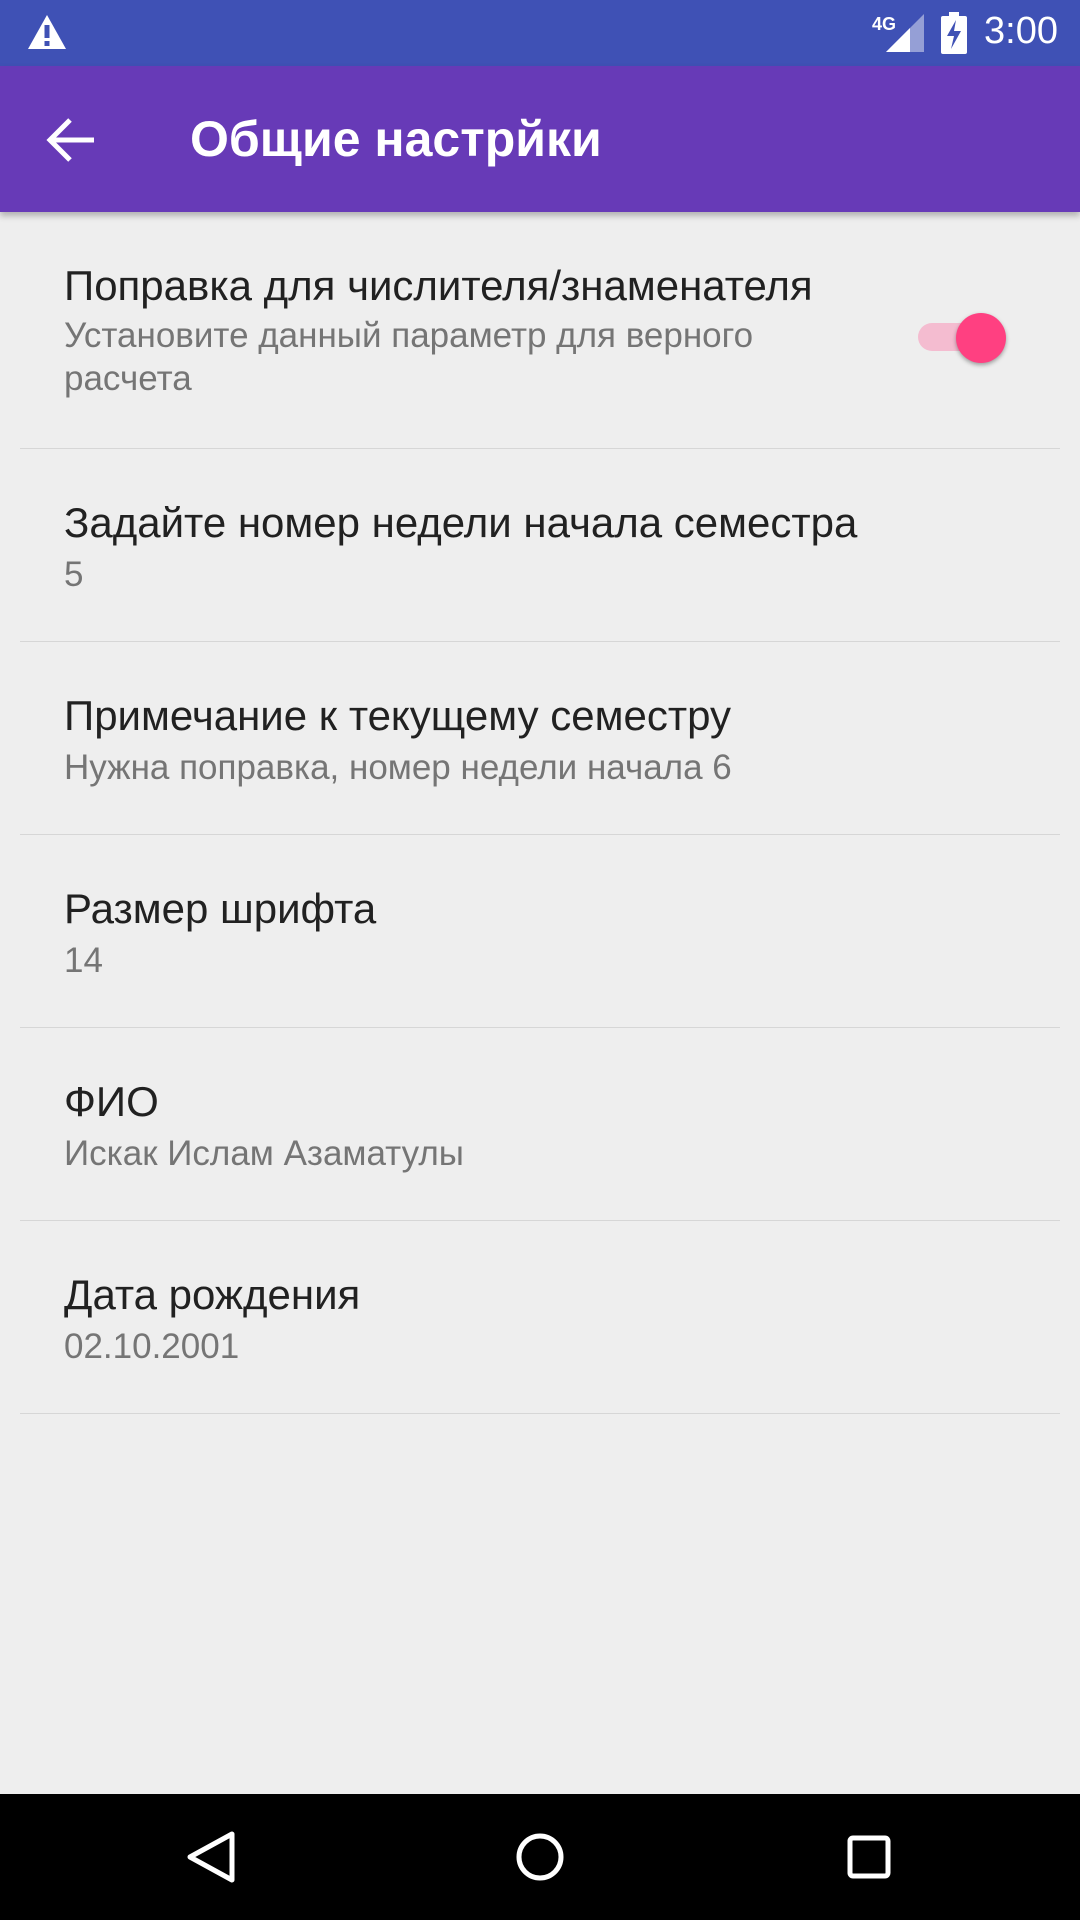 The width and height of the screenshot is (1080, 1920). What do you see at coordinates (47, 32) in the screenshot?
I see `warning-icon` at bounding box center [47, 32].